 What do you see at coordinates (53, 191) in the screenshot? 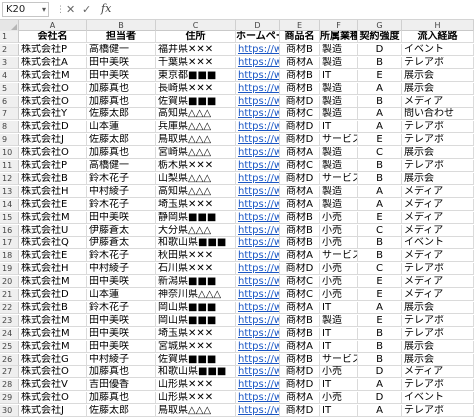
I see `table-cell: 株式会社H` at bounding box center [53, 191].